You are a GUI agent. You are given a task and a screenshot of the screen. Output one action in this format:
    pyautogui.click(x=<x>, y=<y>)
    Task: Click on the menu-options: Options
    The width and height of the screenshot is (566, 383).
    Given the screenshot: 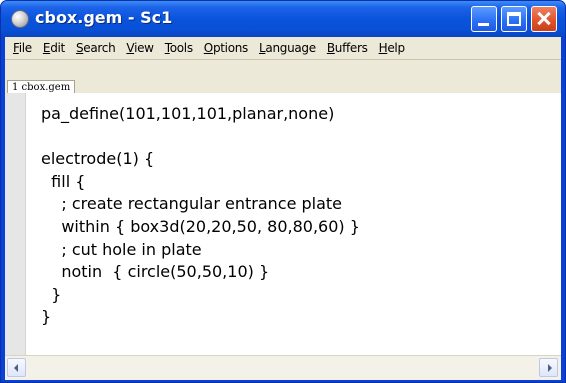 What is the action you would take?
    pyautogui.click(x=226, y=48)
    